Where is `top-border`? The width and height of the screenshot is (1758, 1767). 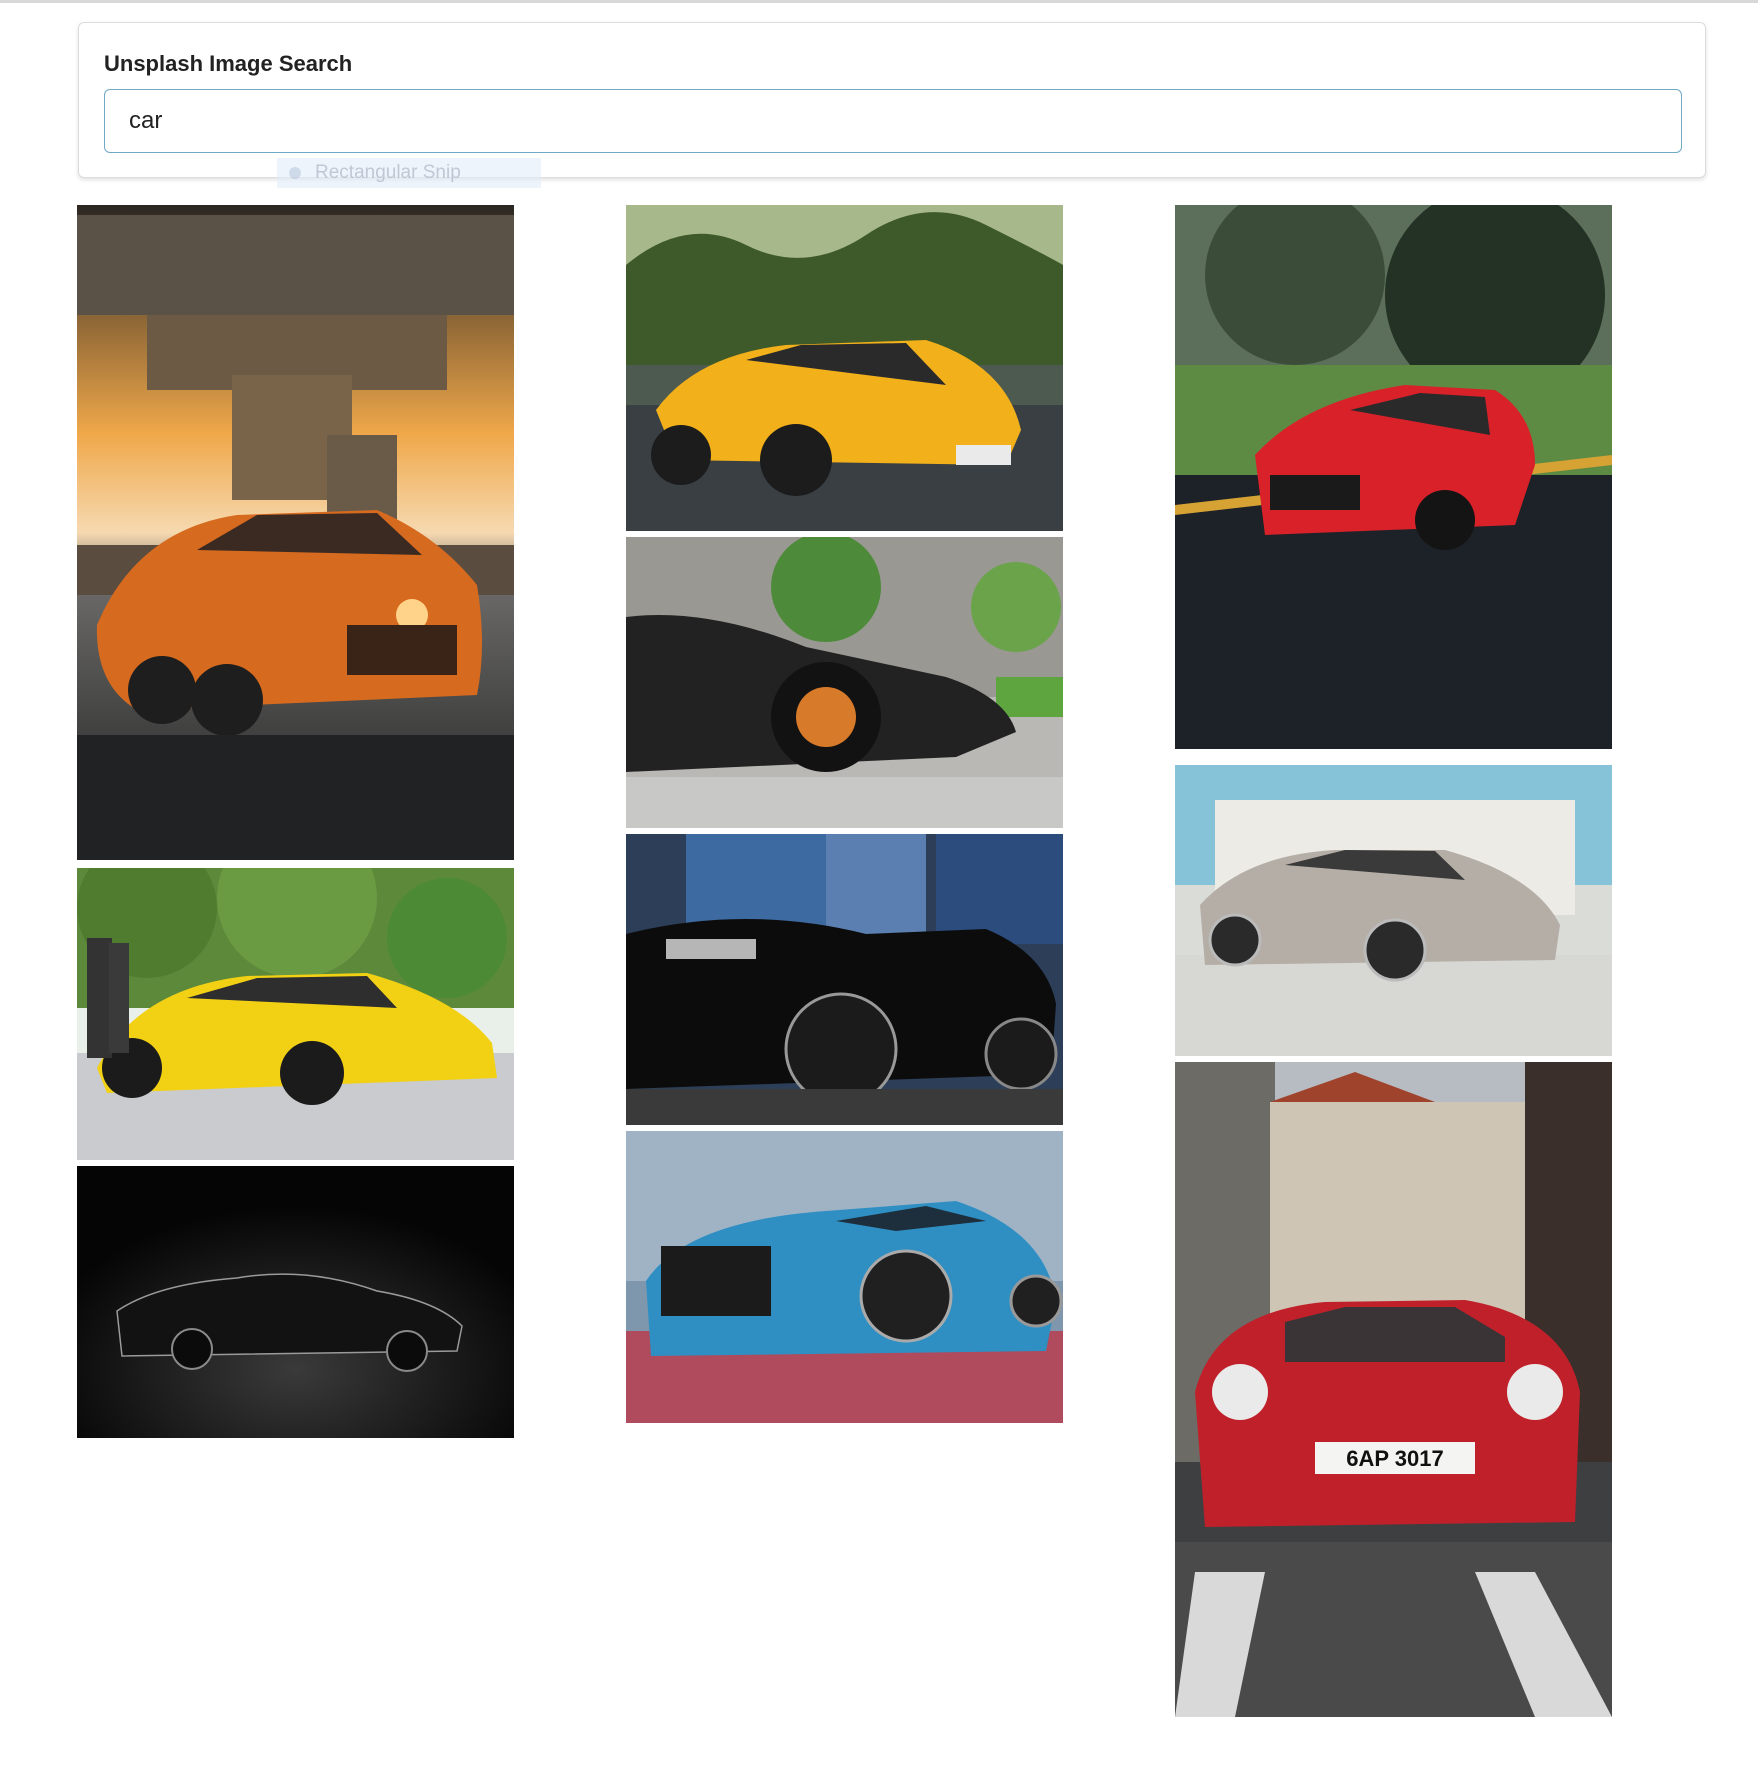
top-border is located at coordinates (879, 1).